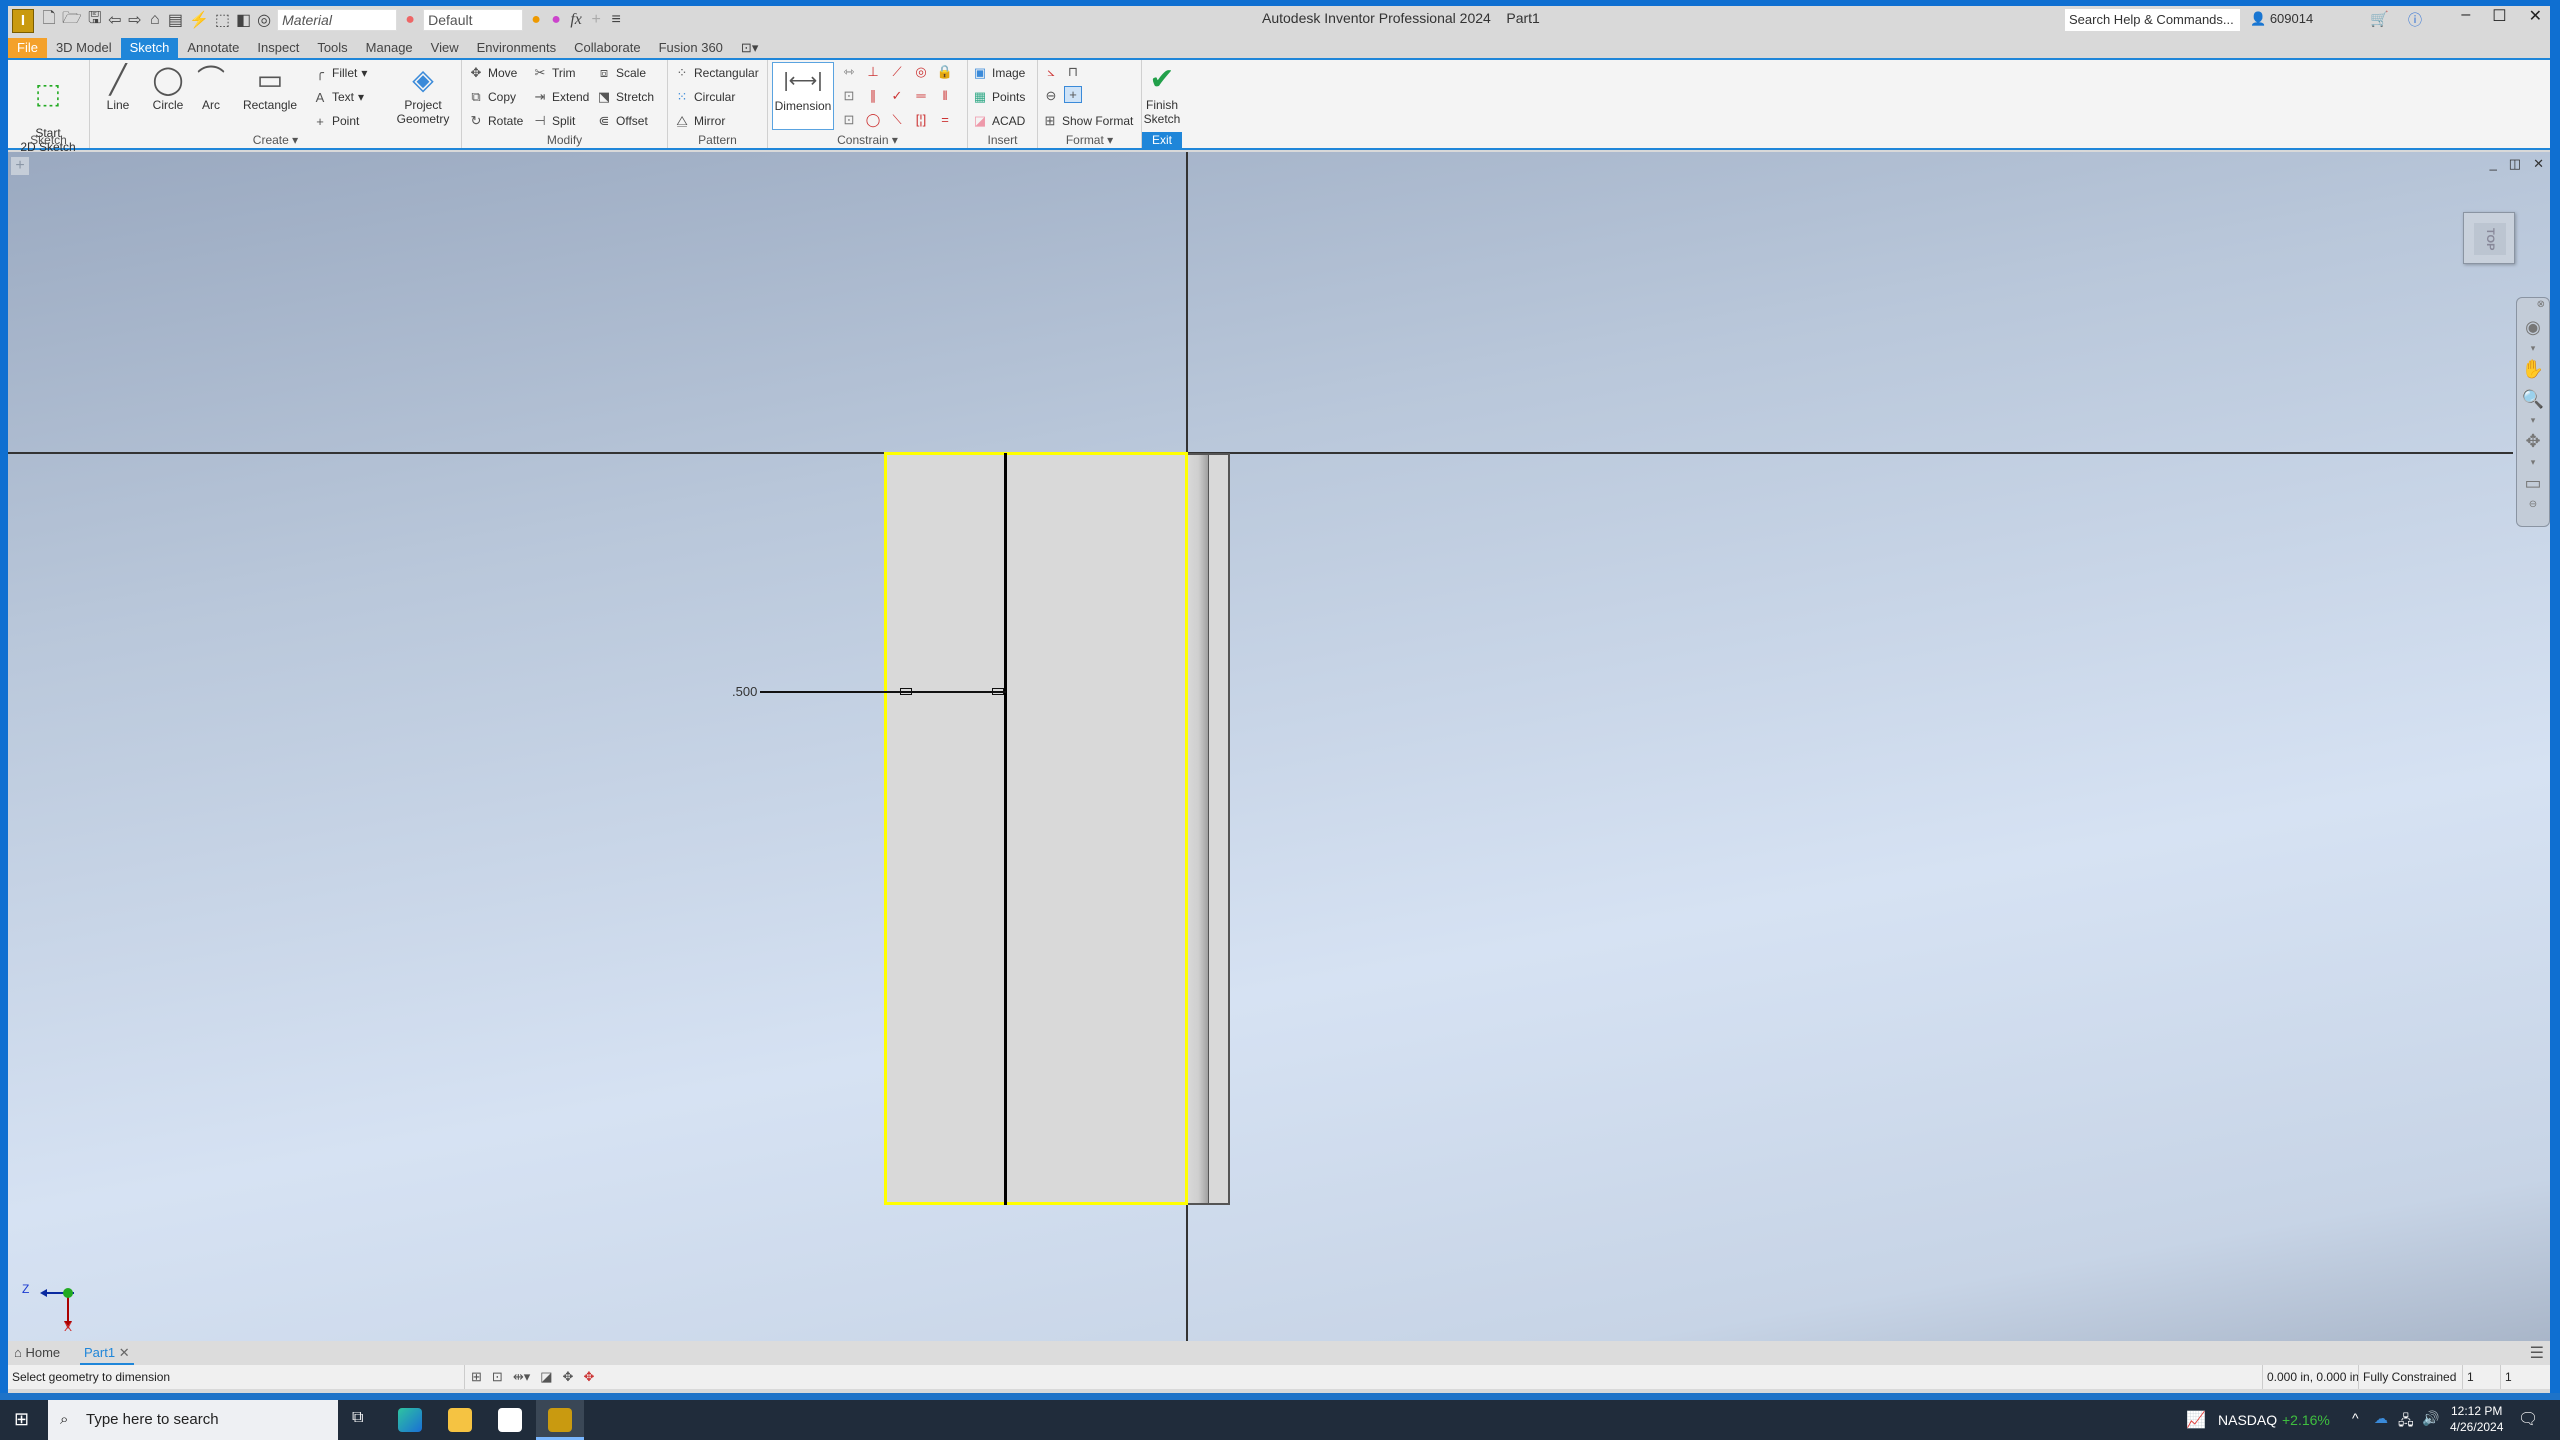 This screenshot has width=2560, height=1440. I want to click on construction-icon: ⦣, so click(1051, 72).